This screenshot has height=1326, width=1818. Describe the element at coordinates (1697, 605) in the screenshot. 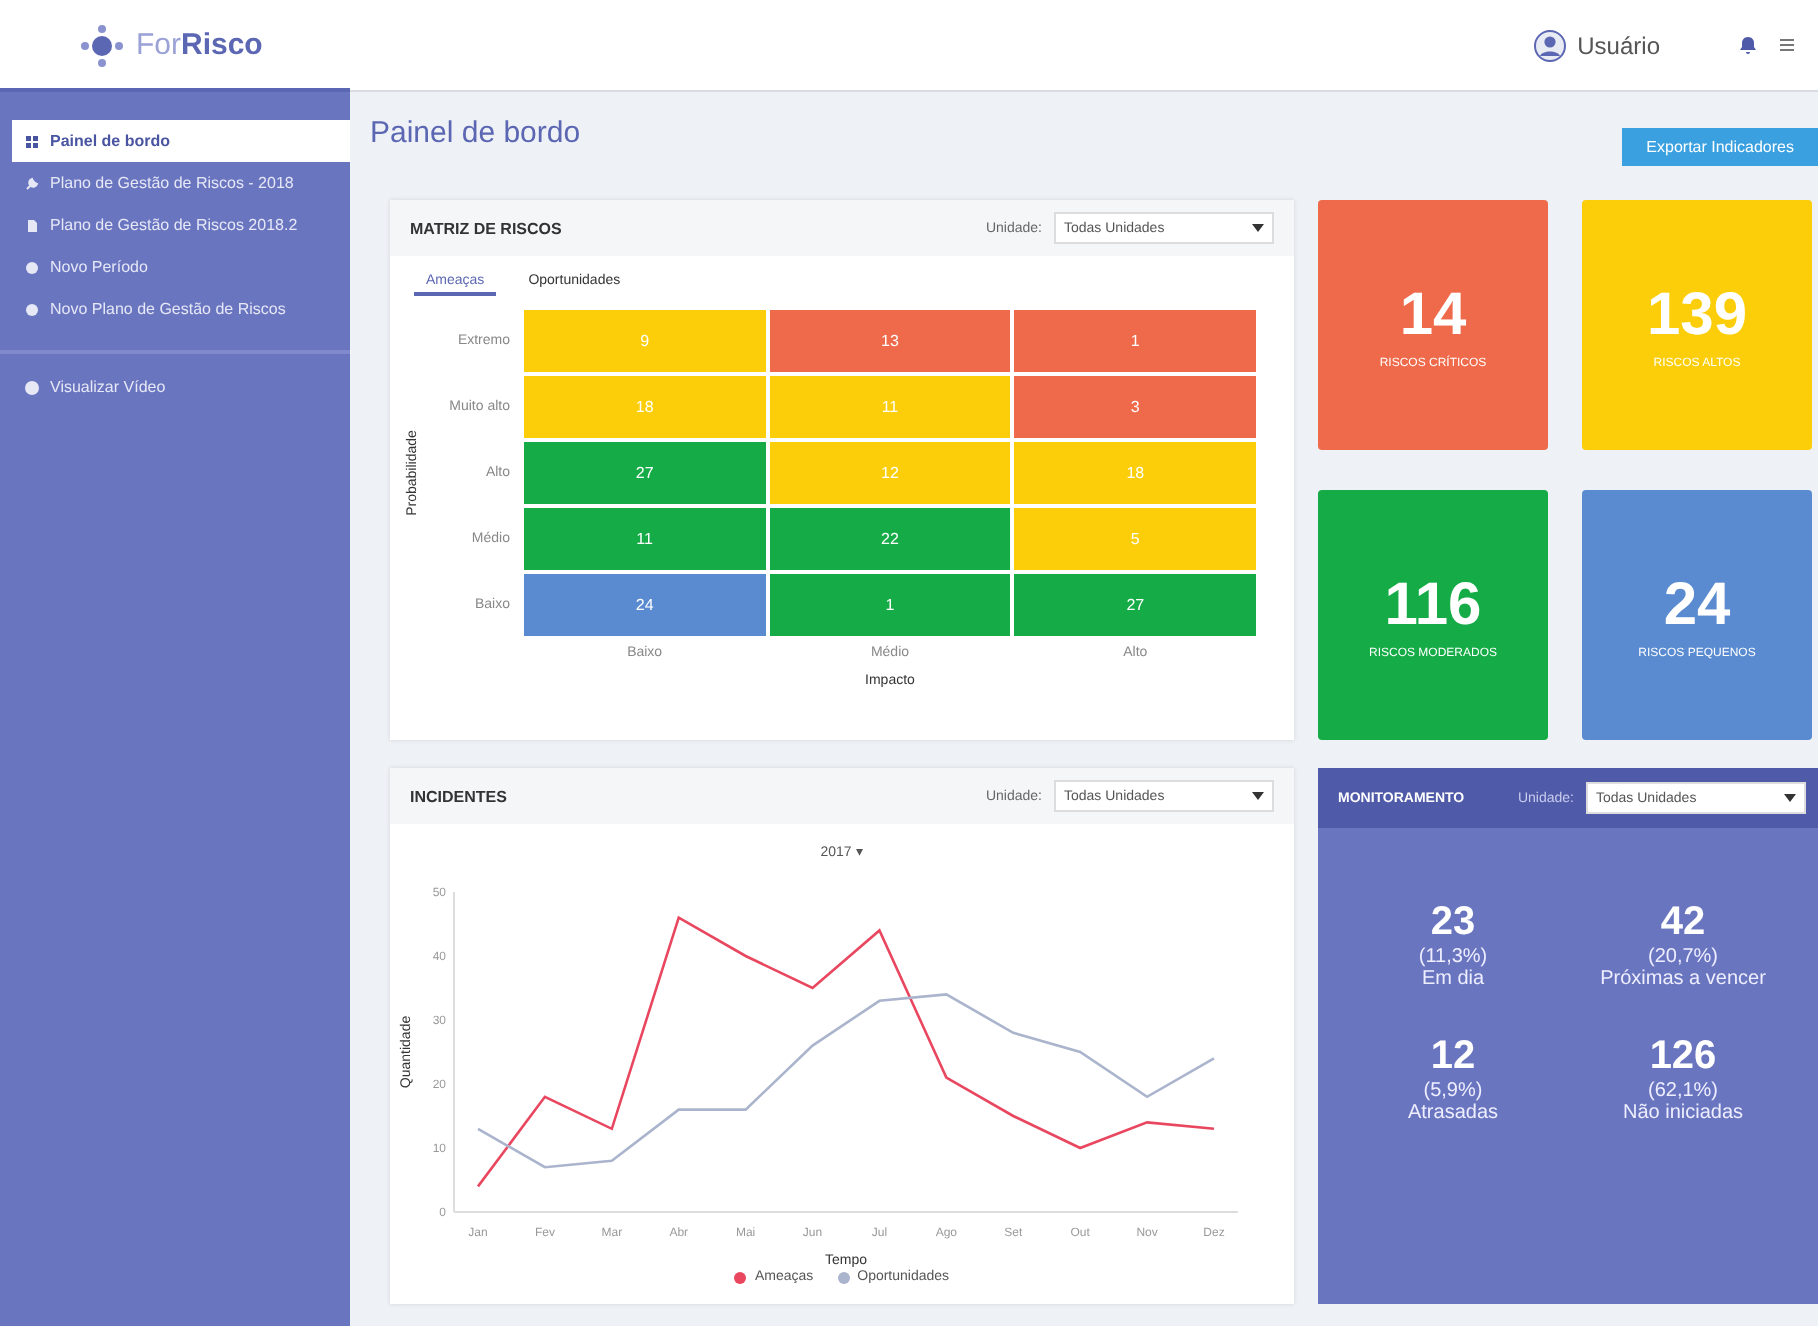

I see `card-value: 24` at that location.